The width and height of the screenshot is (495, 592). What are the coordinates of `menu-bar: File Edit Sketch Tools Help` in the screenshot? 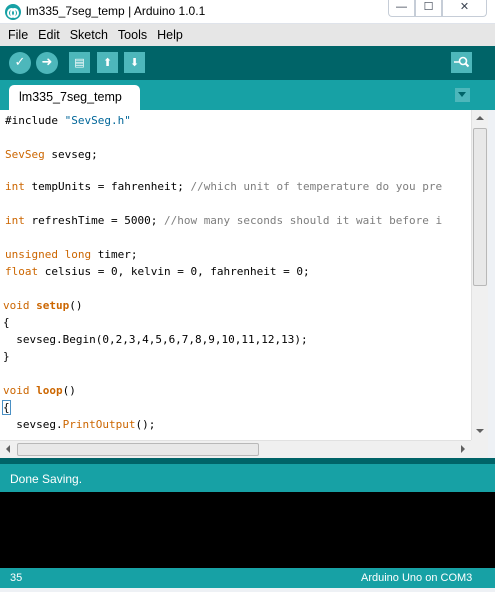 It's located at (247, 35).